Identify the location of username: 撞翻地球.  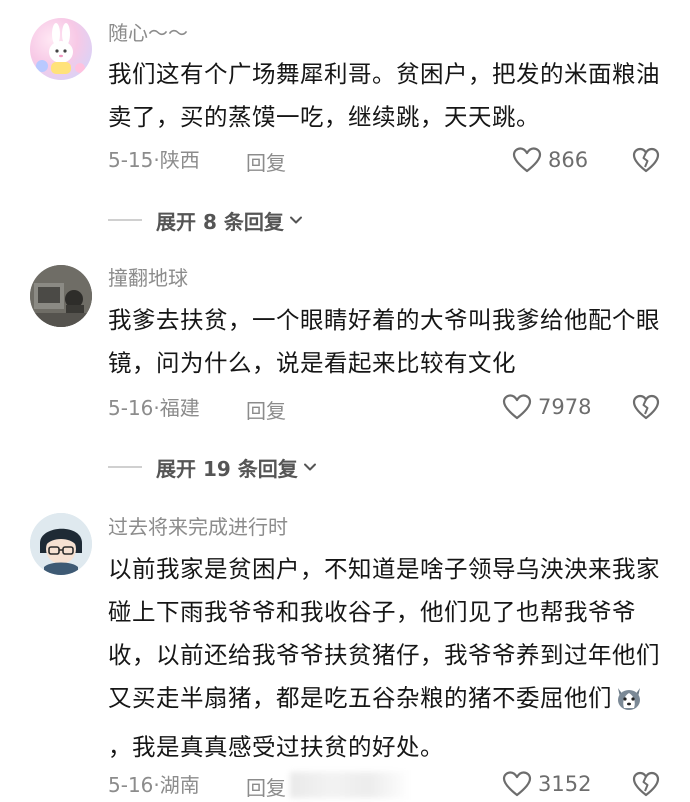
(148, 278).